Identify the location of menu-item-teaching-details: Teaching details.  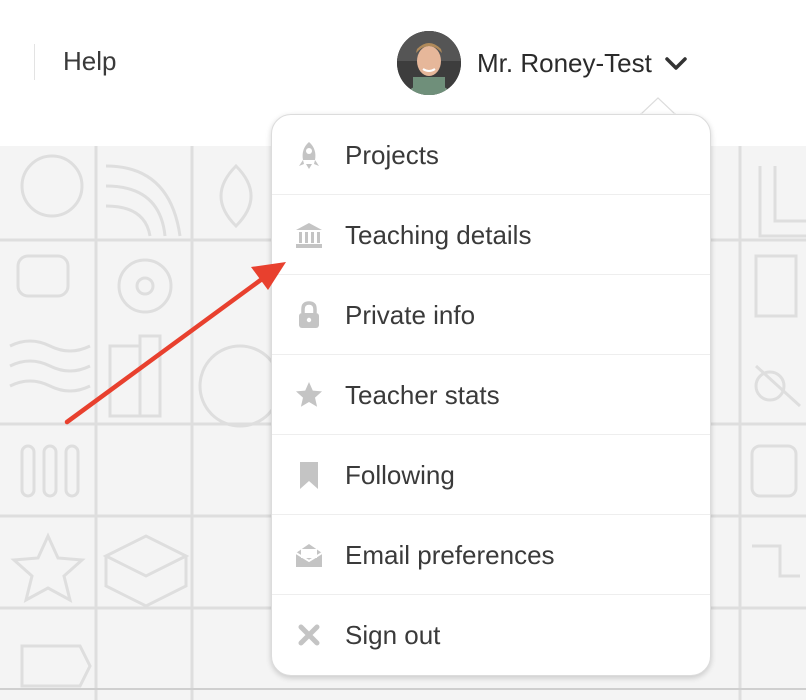
(491, 235).